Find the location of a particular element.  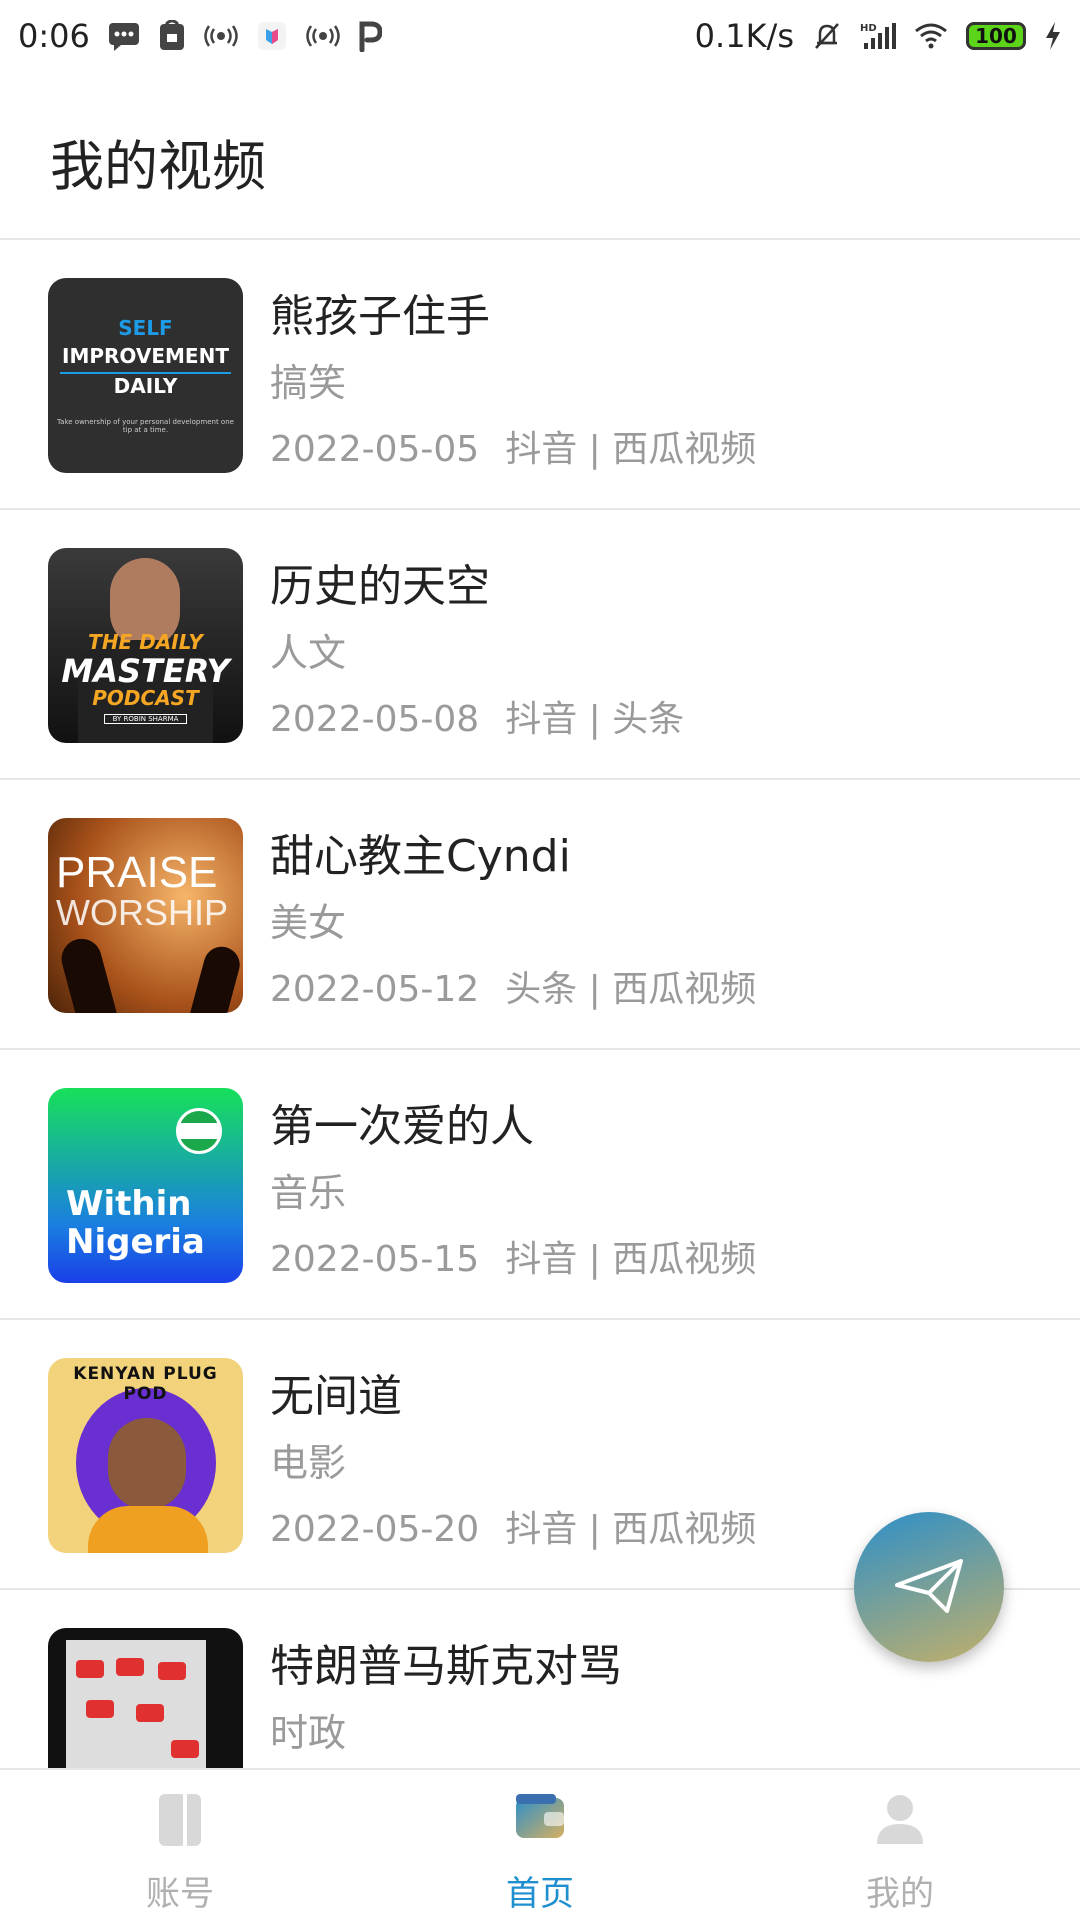

nav-item-mine: 我的 is located at coordinates (900, 1845).